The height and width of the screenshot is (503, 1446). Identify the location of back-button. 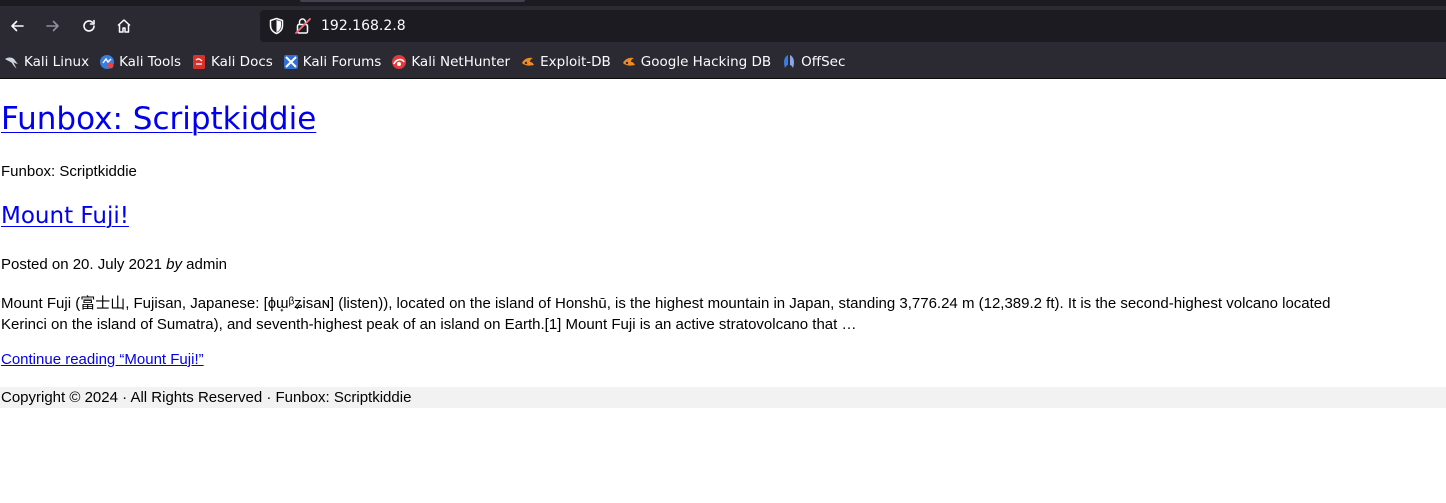
(17, 26).